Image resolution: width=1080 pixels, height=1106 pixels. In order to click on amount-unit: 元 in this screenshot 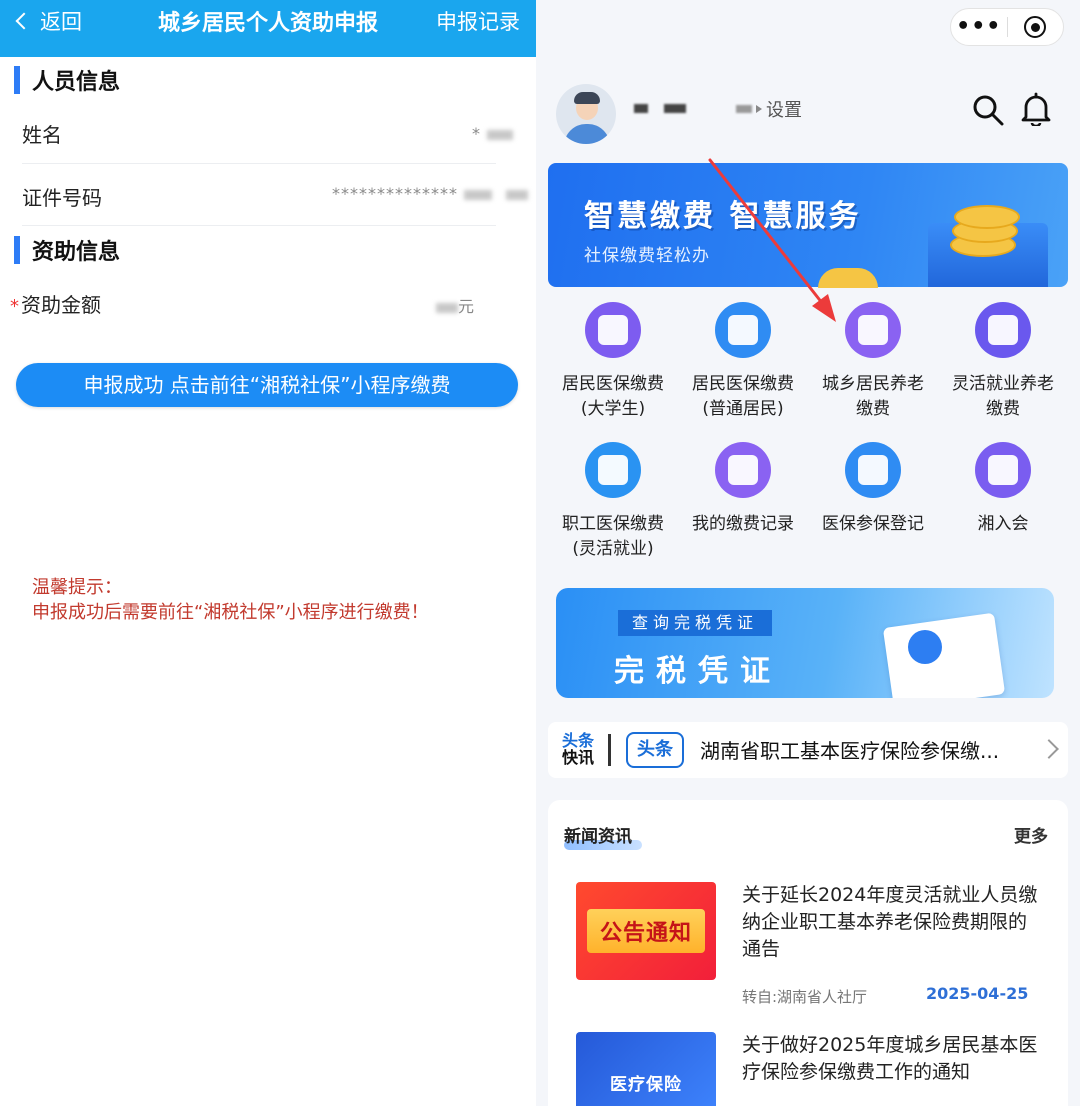, I will do `click(467, 306)`.